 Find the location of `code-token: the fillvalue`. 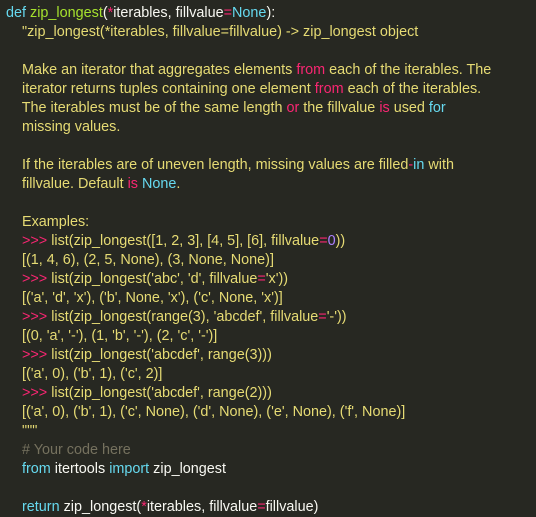

code-token: the fillvalue is located at coordinates (339, 108).